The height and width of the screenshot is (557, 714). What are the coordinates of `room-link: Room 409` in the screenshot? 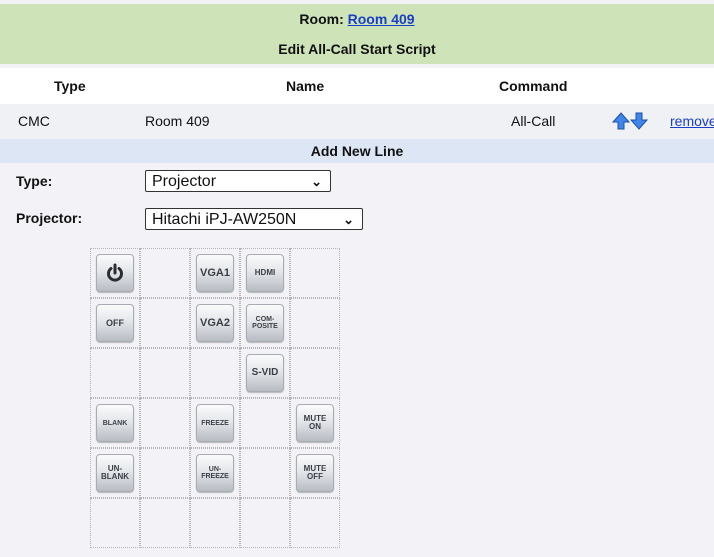 It's located at (381, 19).